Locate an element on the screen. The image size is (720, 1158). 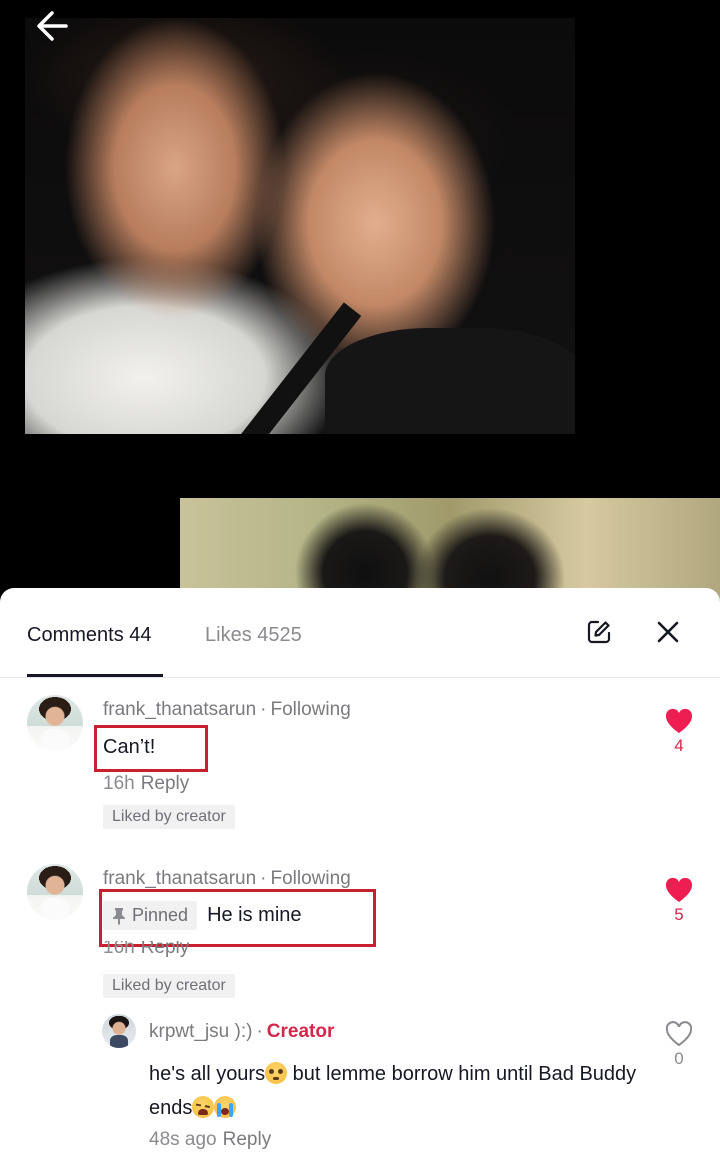
edit-button is located at coordinates (599, 632).